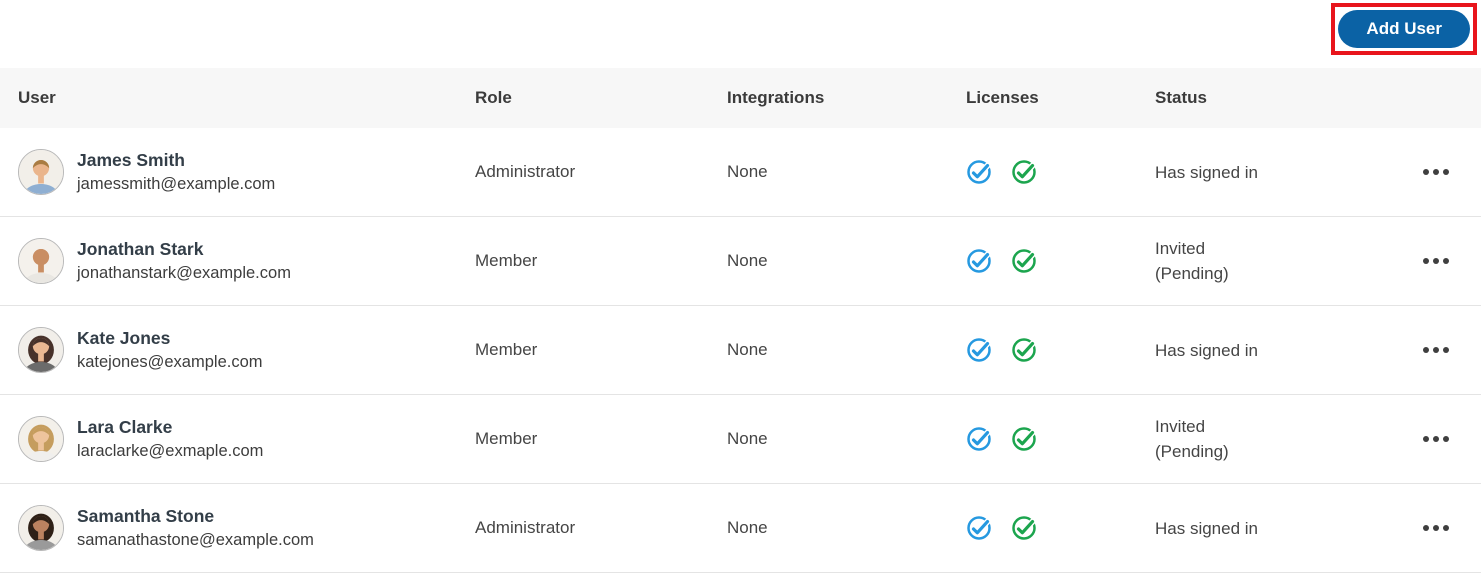 This screenshot has height=582, width=1481. I want to click on user-email: jamessmith@example.com, so click(176, 184).